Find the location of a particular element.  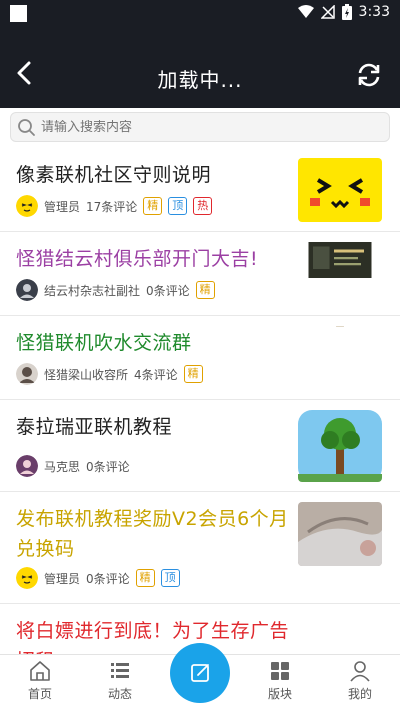

edit-icon is located at coordinates (200, 673).